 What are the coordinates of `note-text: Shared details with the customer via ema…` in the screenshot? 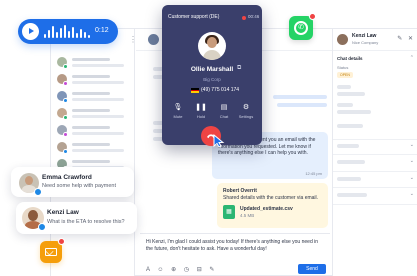 It's located at (271, 198).